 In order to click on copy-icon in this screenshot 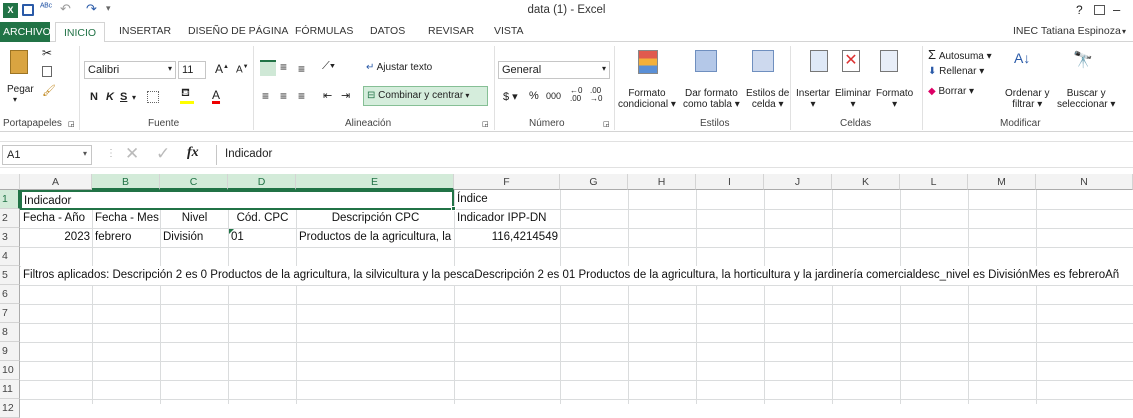, I will do `click(47, 71)`.